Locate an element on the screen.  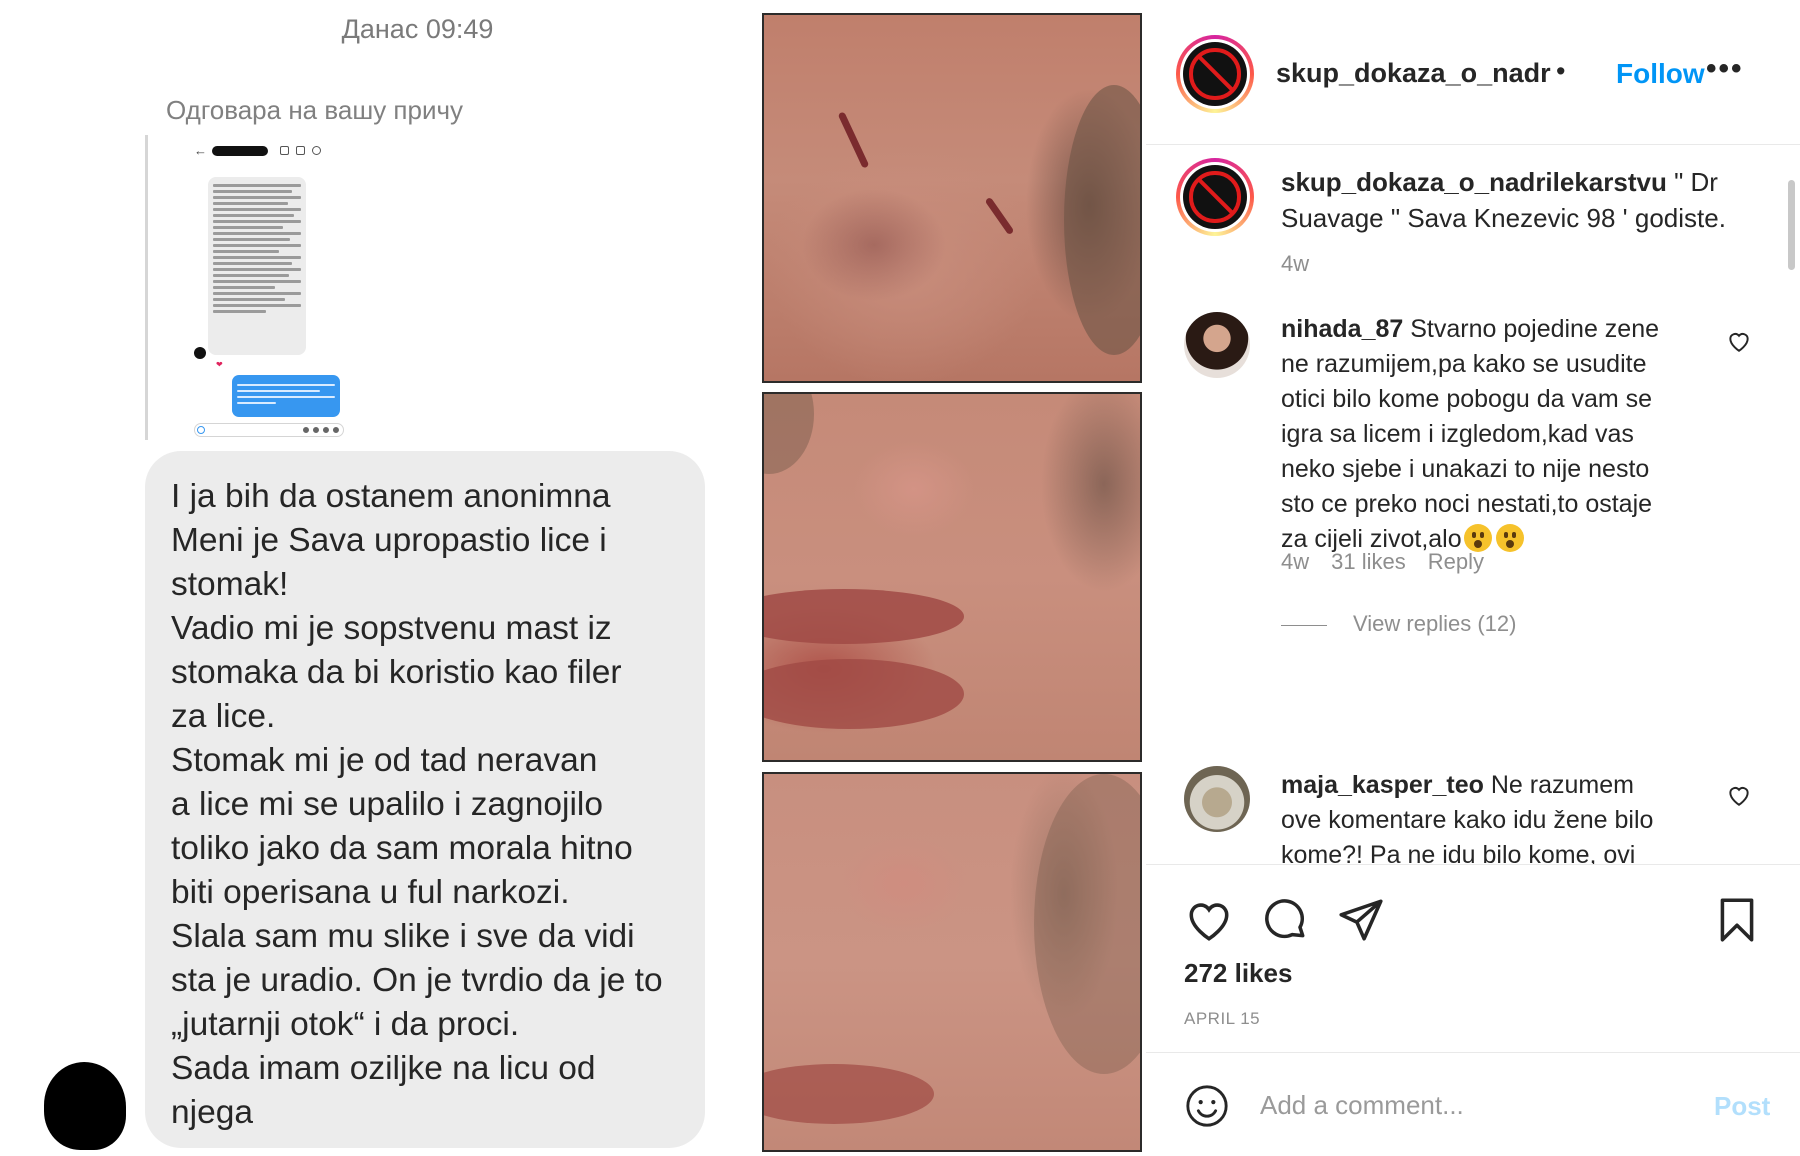
message-line: Slala sam mu slike i sve da vidi is located at coordinates (403, 936).